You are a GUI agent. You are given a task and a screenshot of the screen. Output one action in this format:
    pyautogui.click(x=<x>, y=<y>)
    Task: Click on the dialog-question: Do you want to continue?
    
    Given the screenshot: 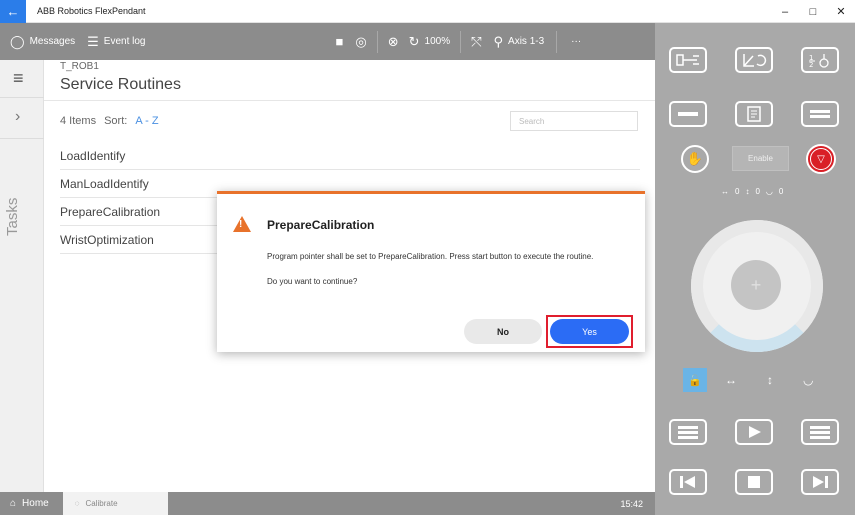 What is the action you would take?
    pyautogui.click(x=312, y=281)
    